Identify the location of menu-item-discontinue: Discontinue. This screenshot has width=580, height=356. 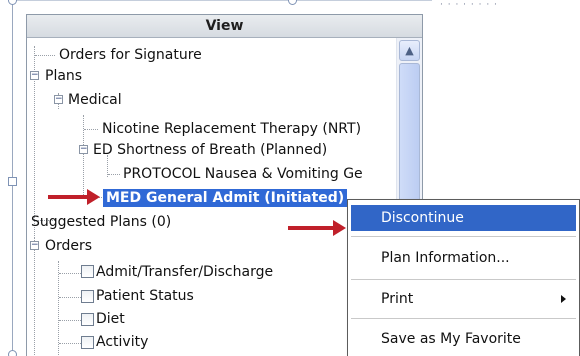
(463, 218).